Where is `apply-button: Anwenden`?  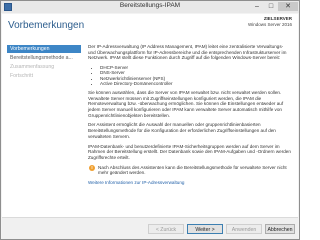
apply-button: Anwenden is located at coordinates (244, 229).